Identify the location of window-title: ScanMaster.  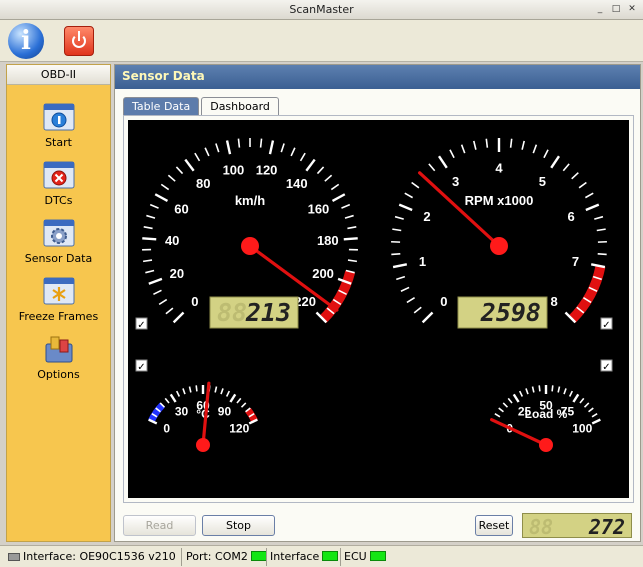
(321, 9).